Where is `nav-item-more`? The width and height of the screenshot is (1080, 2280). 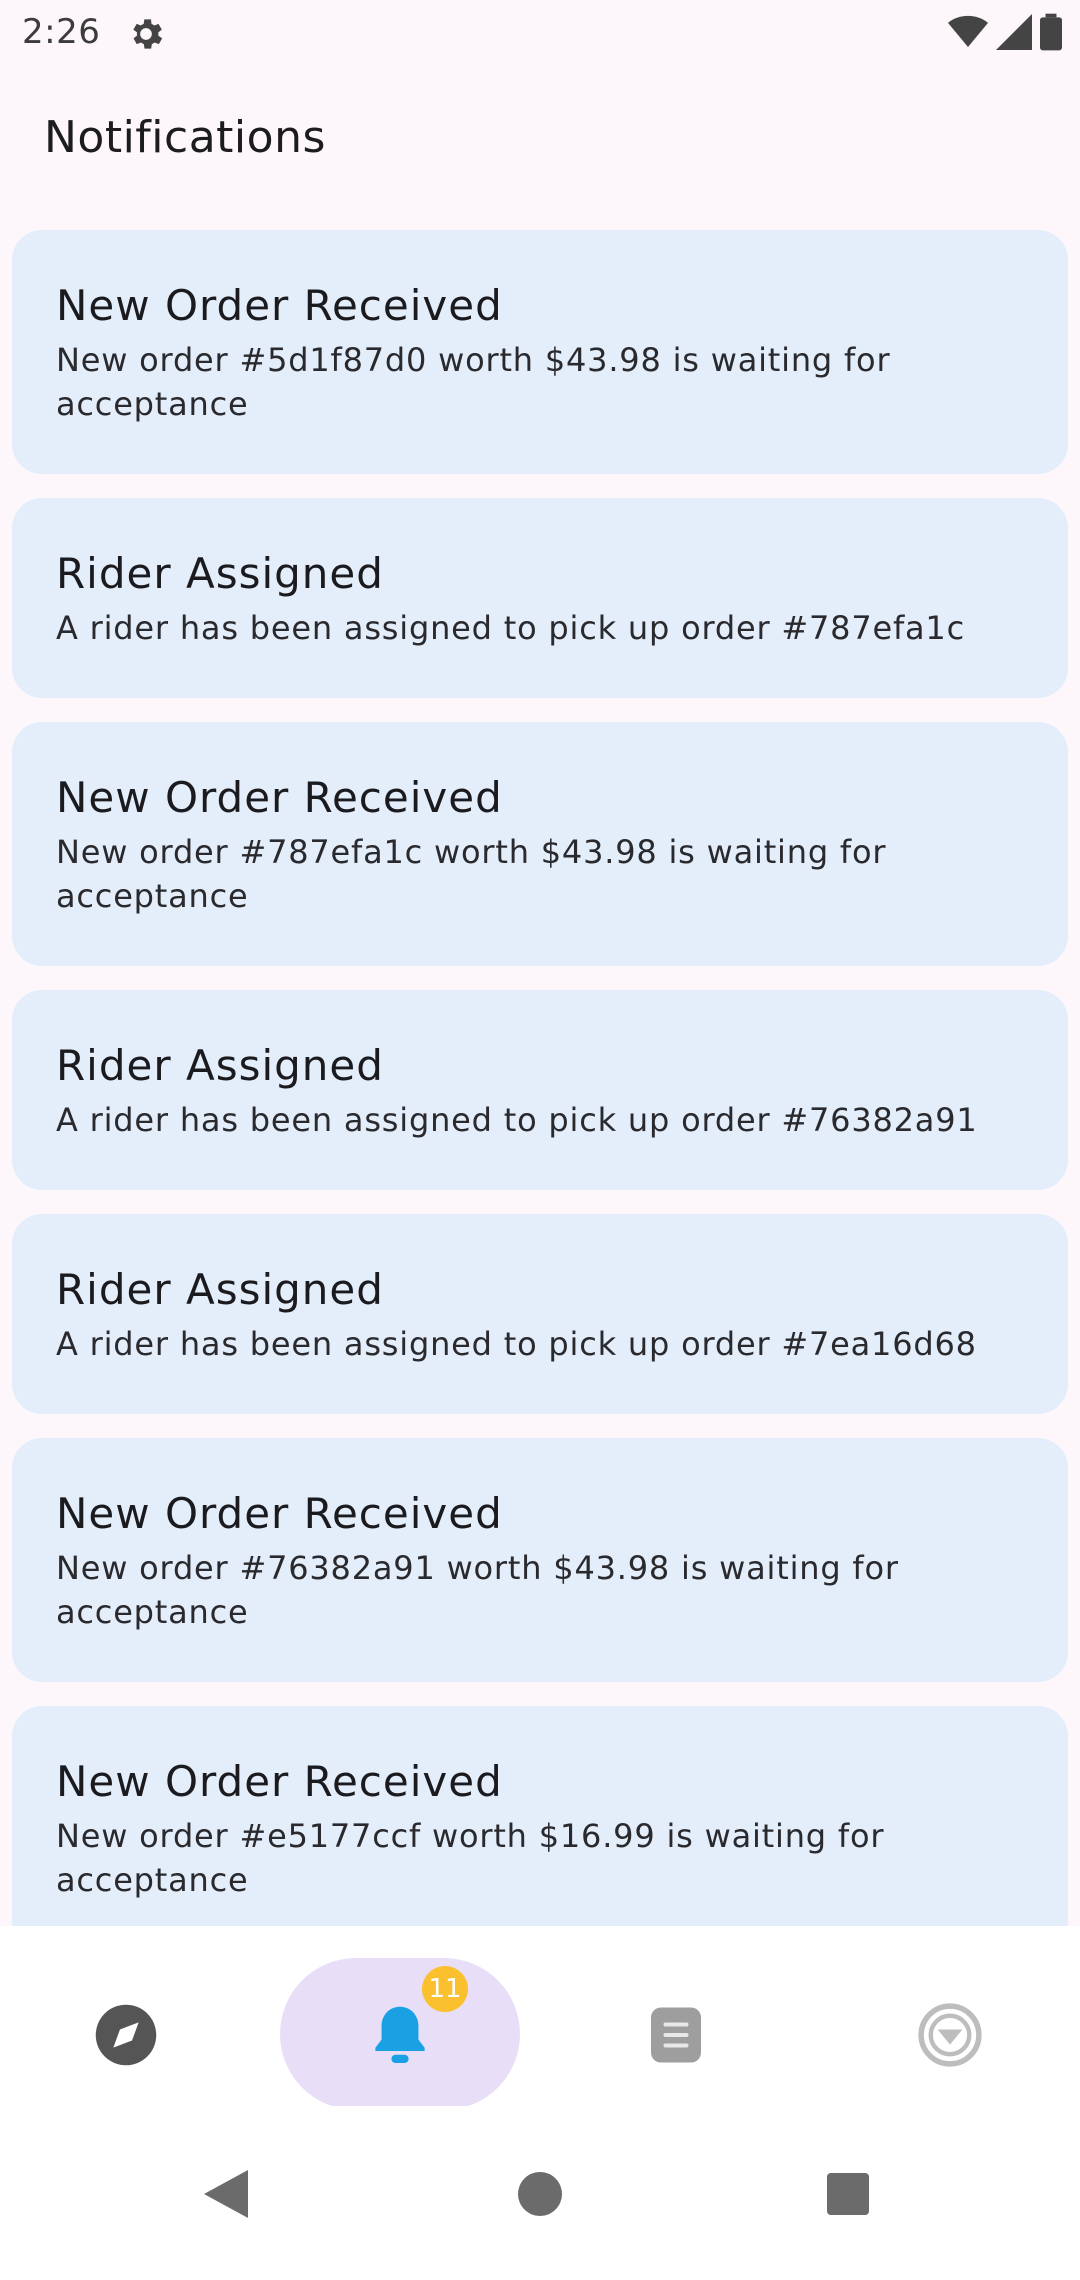 nav-item-more is located at coordinates (950, 2037).